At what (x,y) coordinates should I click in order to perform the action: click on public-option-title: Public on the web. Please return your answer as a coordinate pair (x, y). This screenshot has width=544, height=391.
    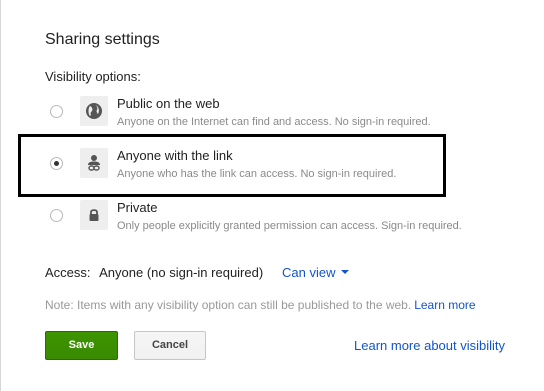
    Looking at the image, I should click on (168, 103).